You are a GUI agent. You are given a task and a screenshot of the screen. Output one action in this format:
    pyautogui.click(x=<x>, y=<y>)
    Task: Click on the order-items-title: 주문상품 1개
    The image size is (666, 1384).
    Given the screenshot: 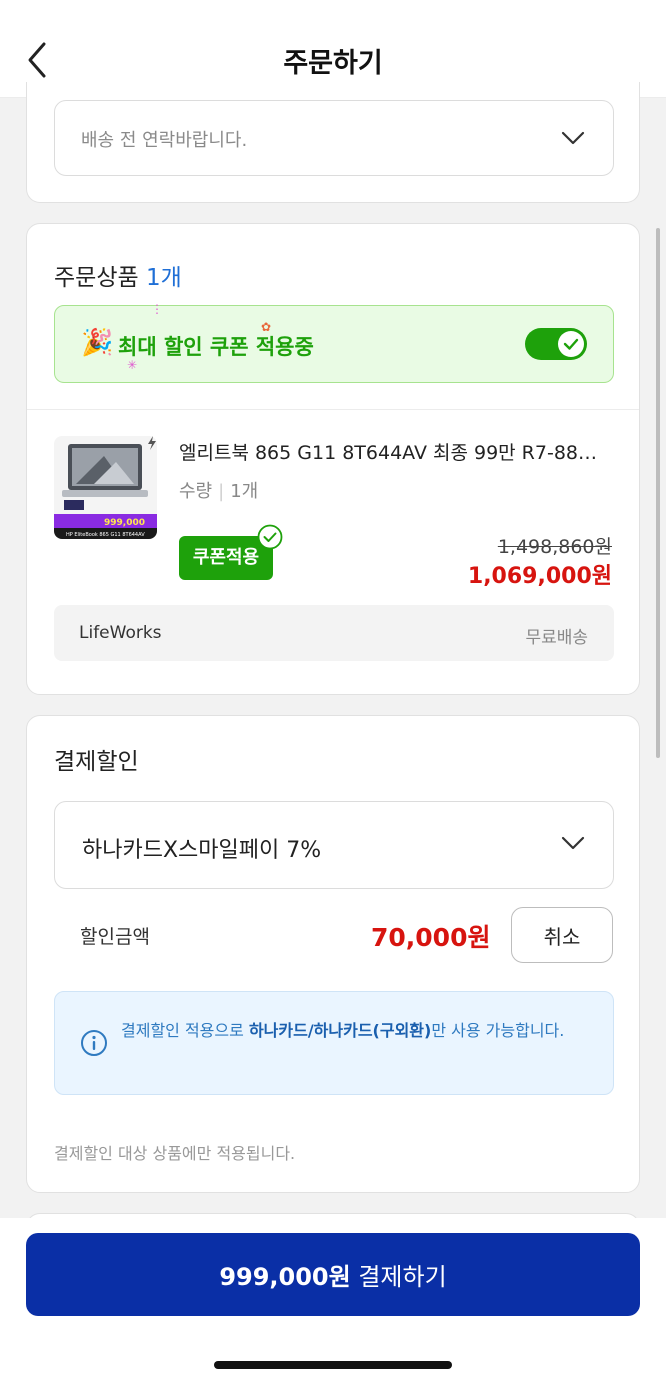 What is the action you would take?
    pyautogui.click(x=118, y=275)
    